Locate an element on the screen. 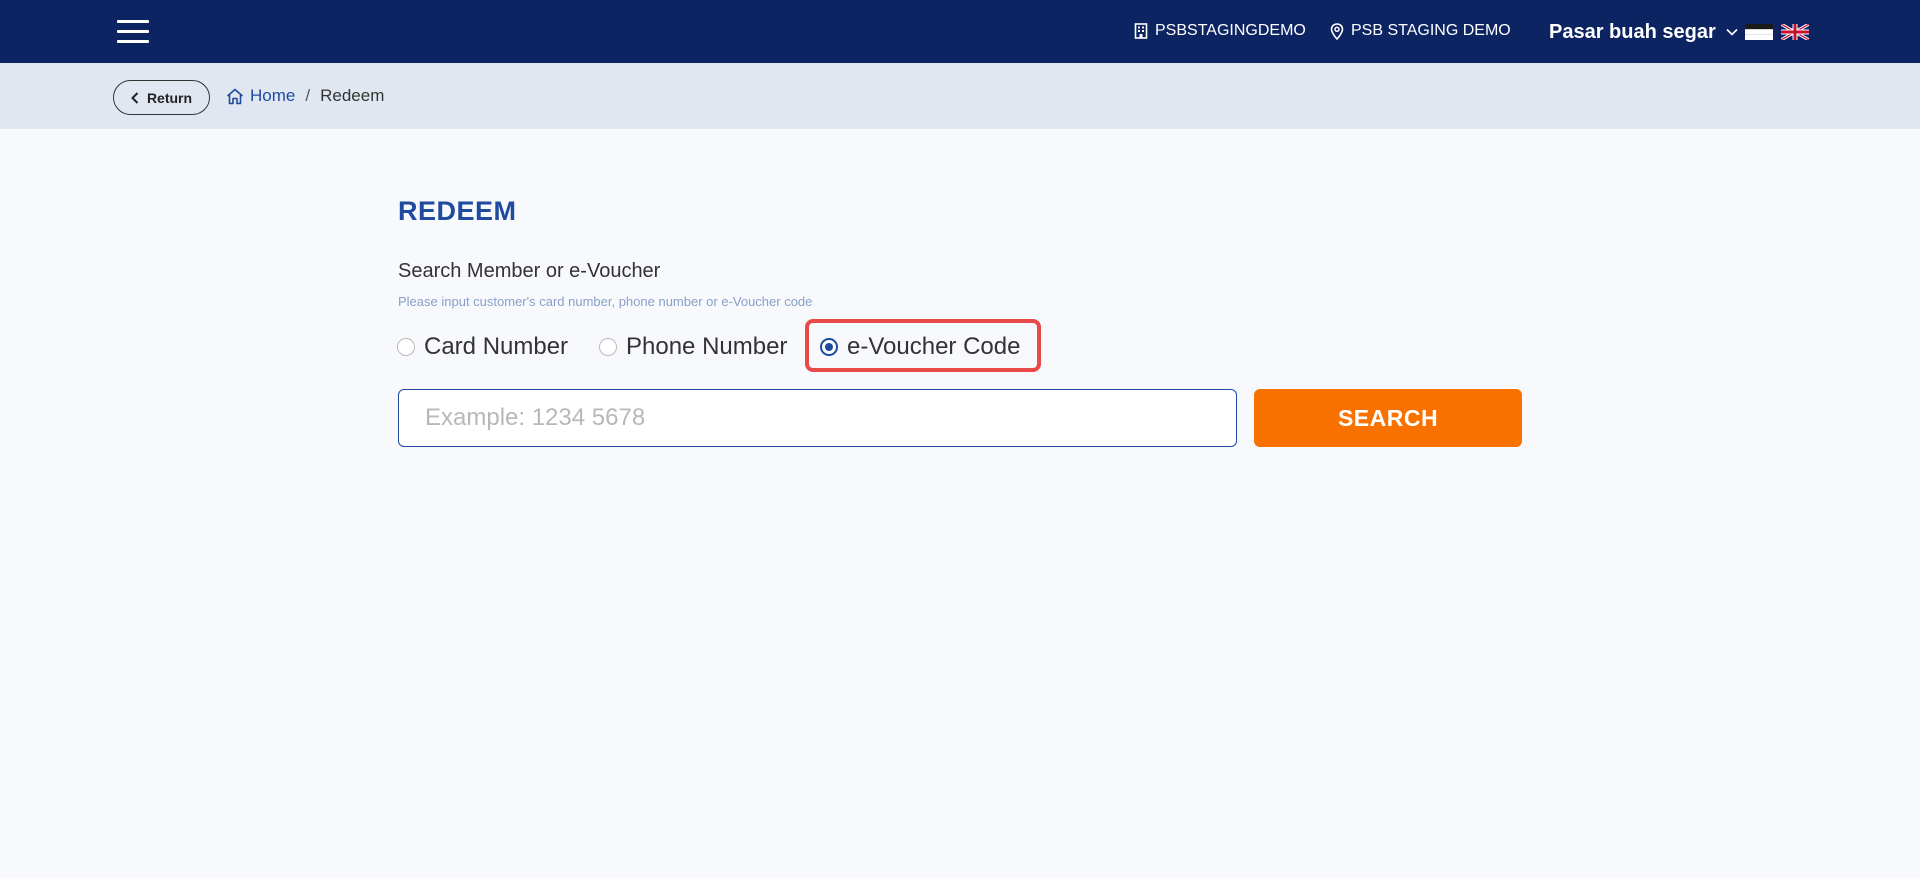 This screenshot has height=878, width=1920. breadcrumb: Home / Redeem is located at coordinates (305, 96).